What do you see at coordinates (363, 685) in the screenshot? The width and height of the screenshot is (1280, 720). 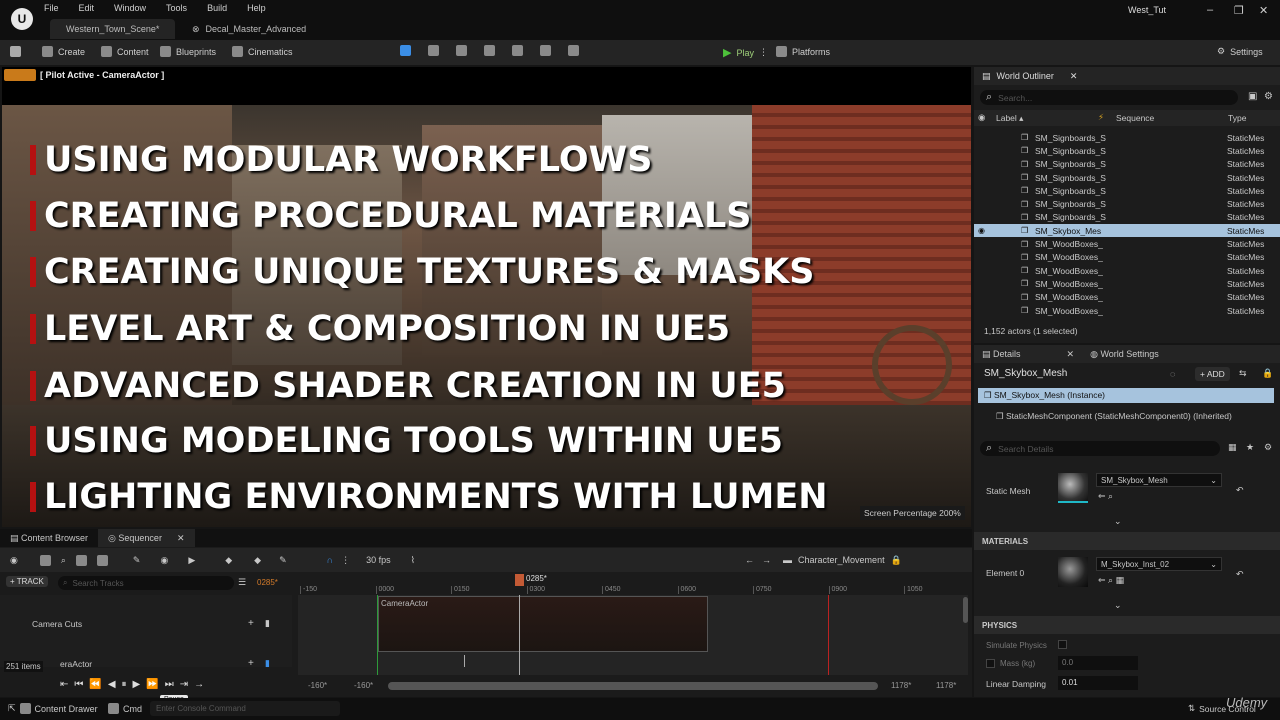 I see `range-start-2: -160*` at bounding box center [363, 685].